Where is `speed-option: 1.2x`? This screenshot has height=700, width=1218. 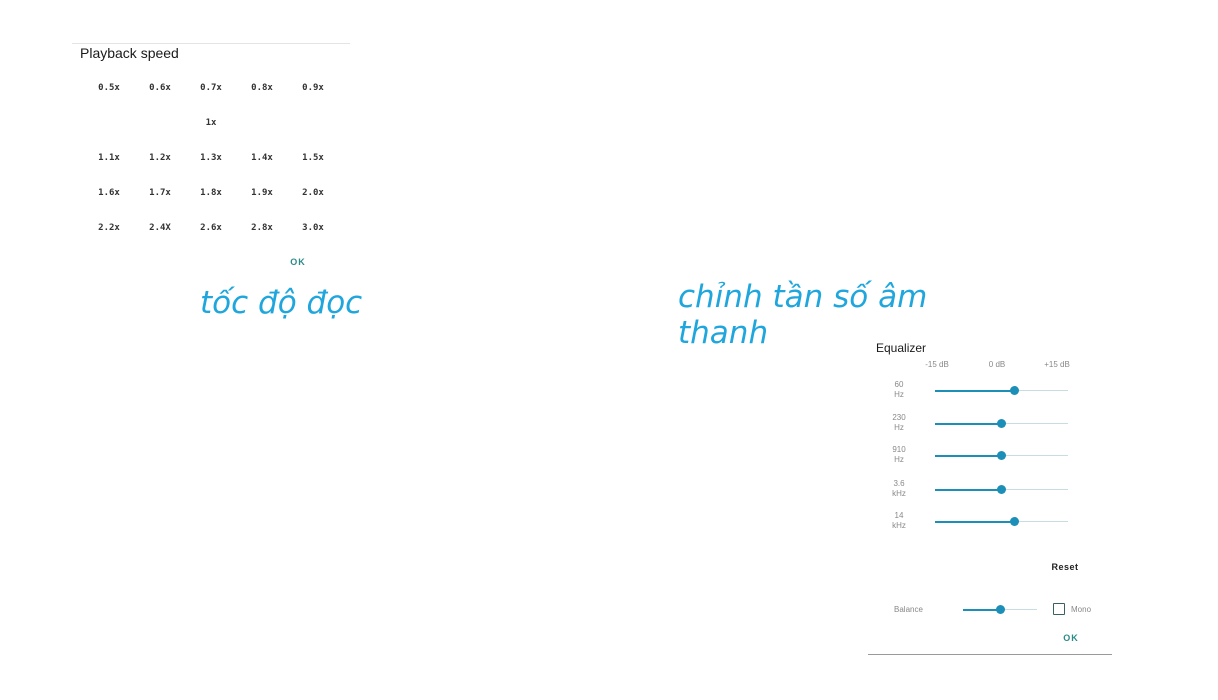 speed-option: 1.2x is located at coordinates (160, 158).